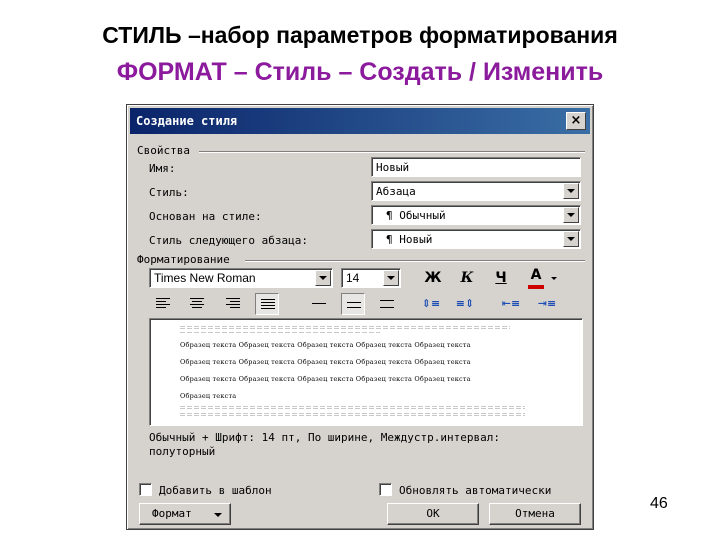 The width and height of the screenshot is (720, 540). What do you see at coordinates (396, 191) in the screenshot?
I see `style-type-value: Абзаца` at bounding box center [396, 191].